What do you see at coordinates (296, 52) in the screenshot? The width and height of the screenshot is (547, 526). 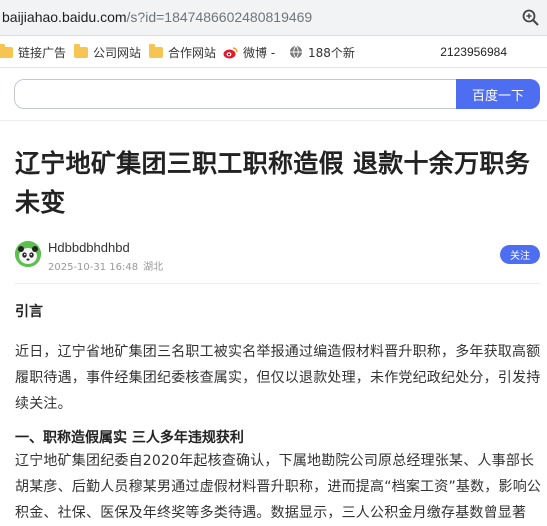 I see `globe-icon` at bounding box center [296, 52].